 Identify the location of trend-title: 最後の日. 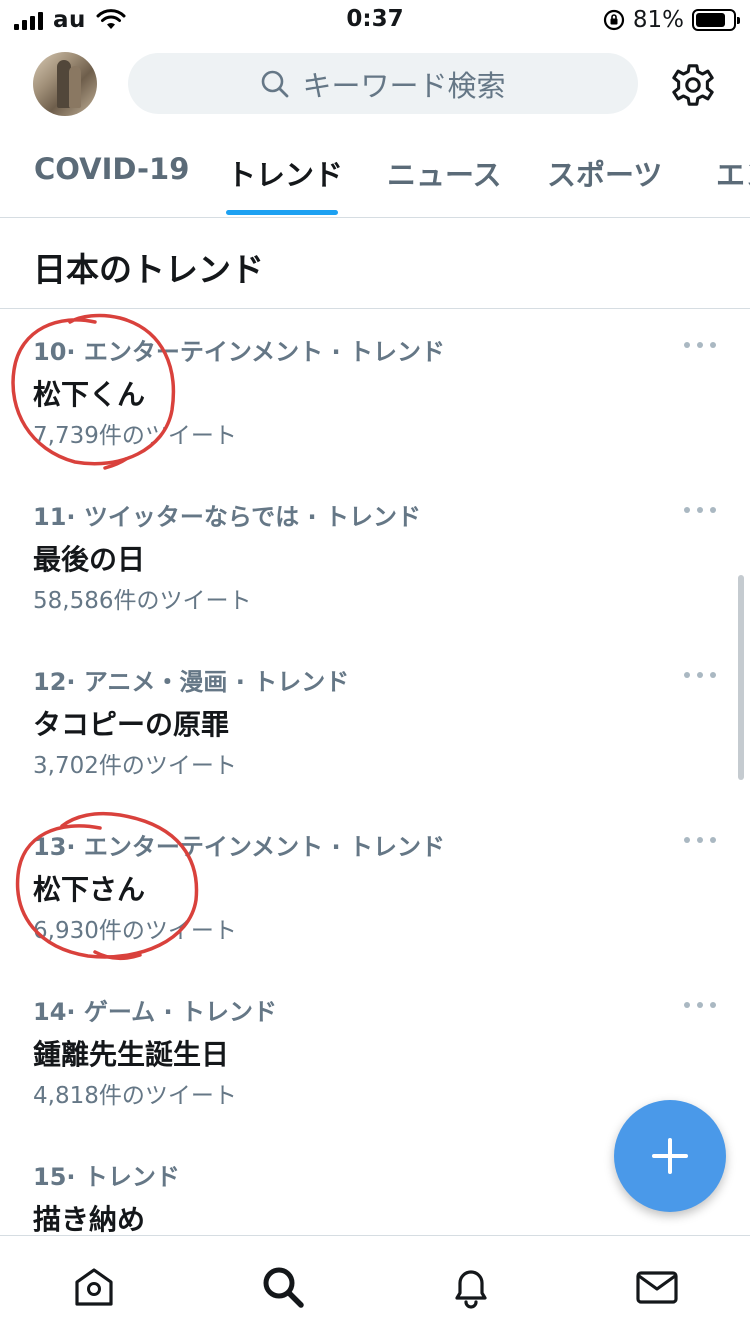
(89, 559).